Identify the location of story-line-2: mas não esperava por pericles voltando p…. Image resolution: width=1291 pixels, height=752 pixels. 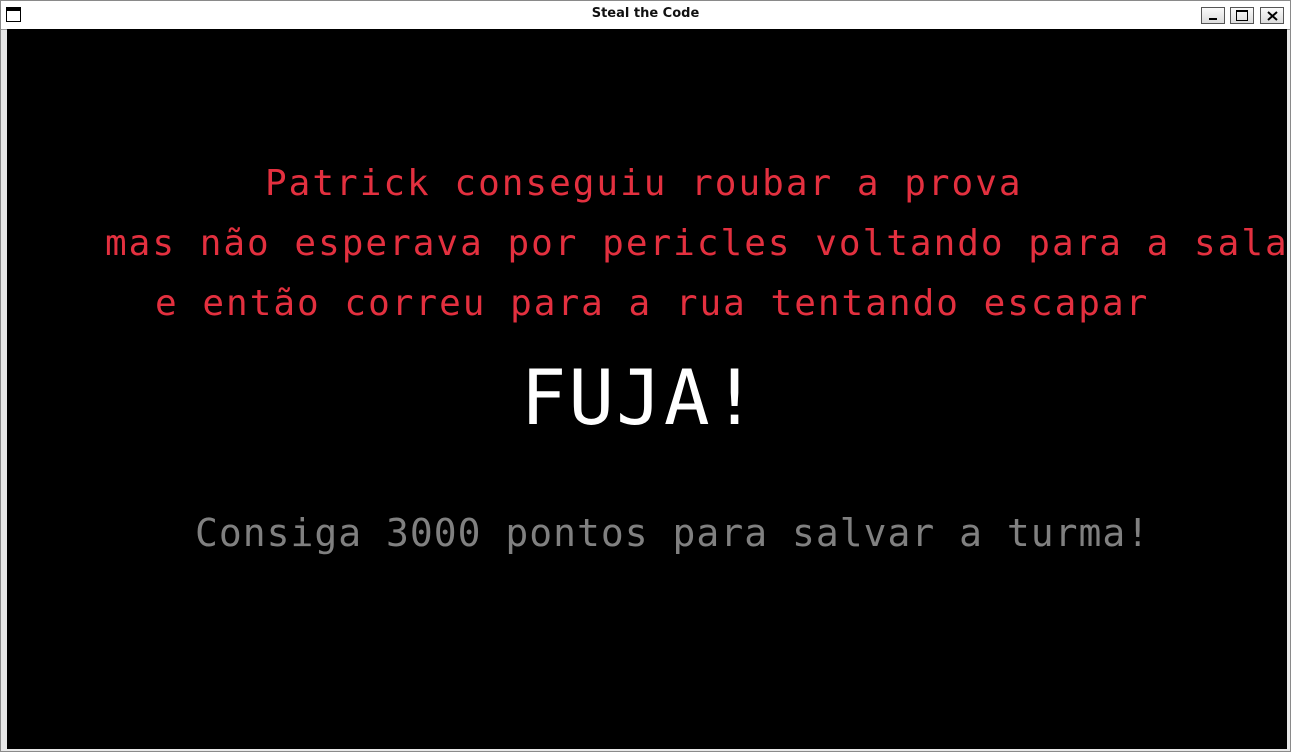
(696, 243).